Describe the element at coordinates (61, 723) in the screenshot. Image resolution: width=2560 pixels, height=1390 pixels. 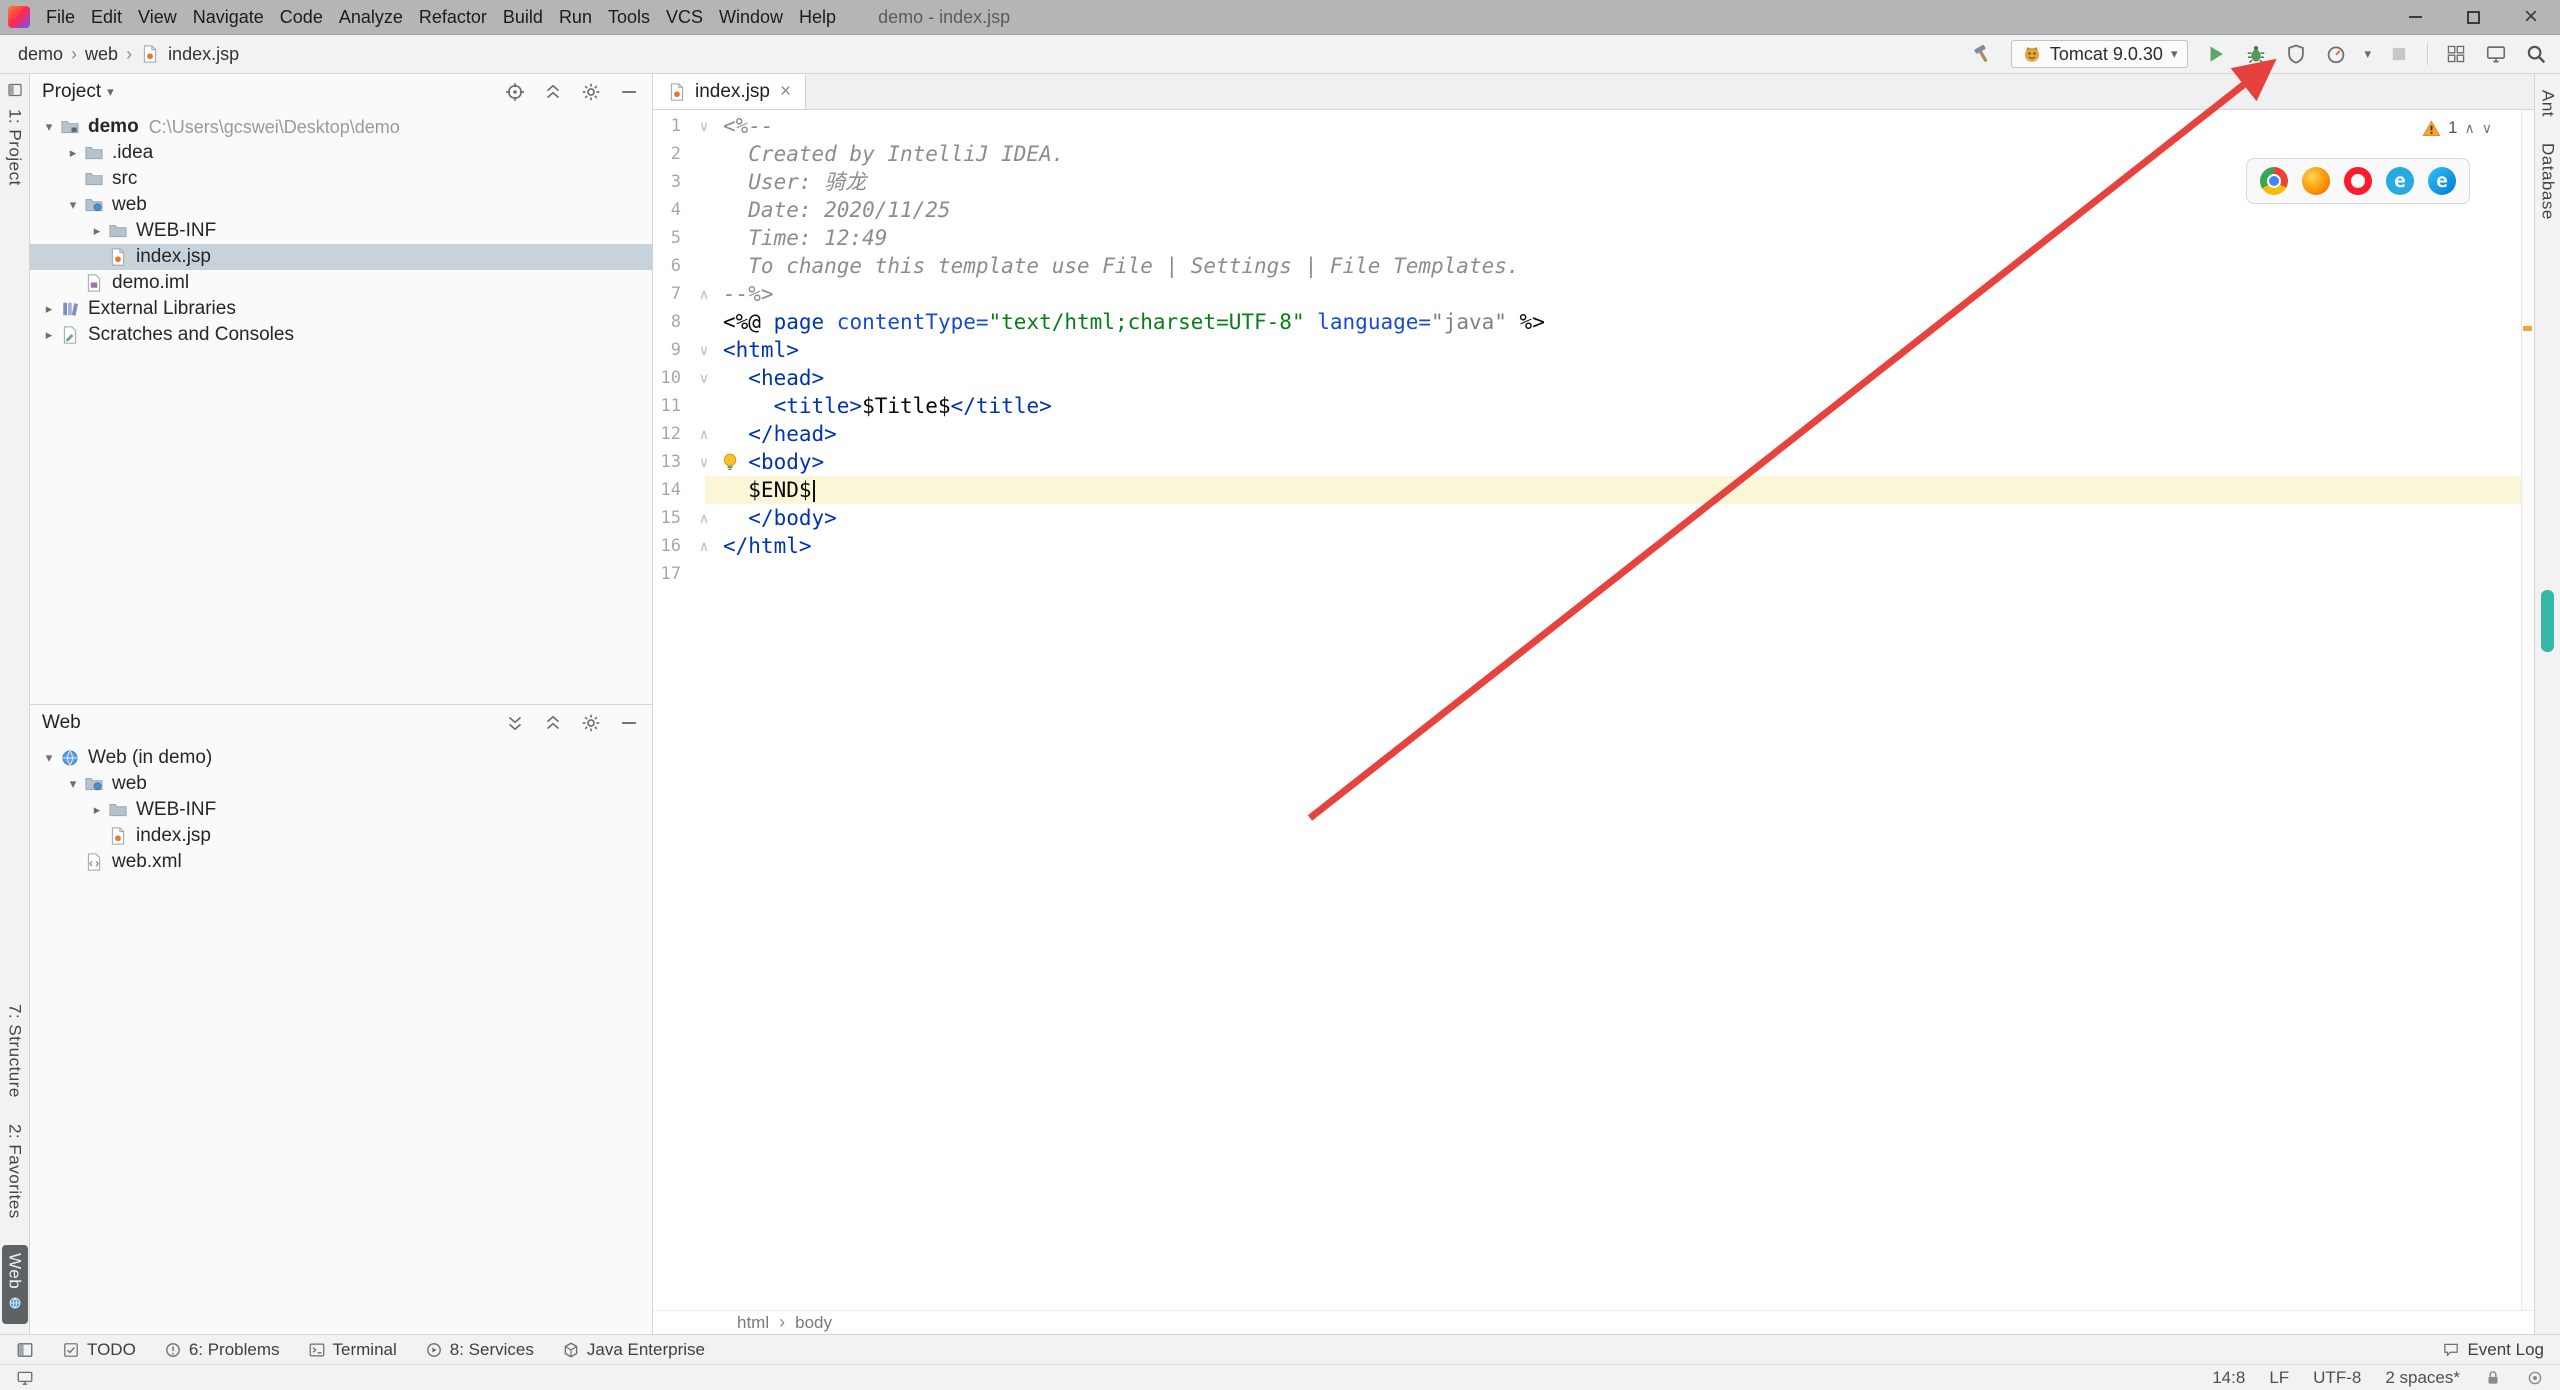
I see `web-panel-title: Web` at that location.